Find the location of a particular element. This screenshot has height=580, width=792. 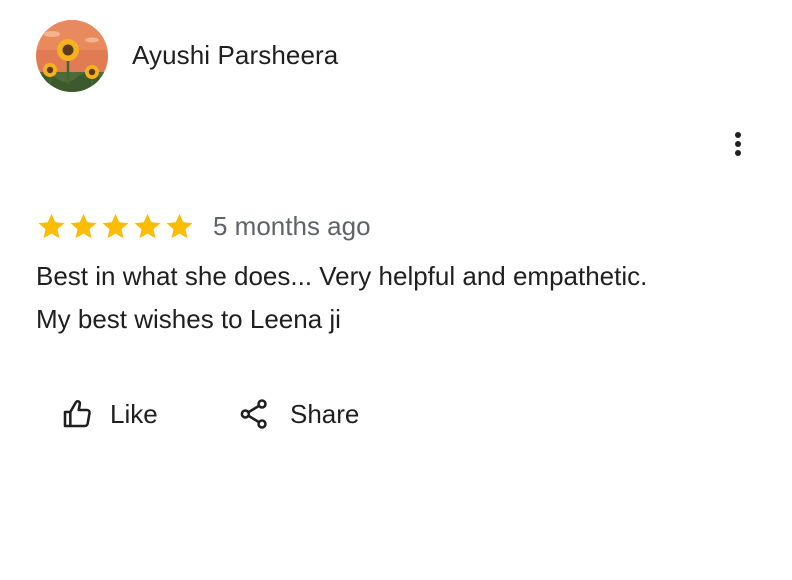

share-button: Share is located at coordinates (298, 414).